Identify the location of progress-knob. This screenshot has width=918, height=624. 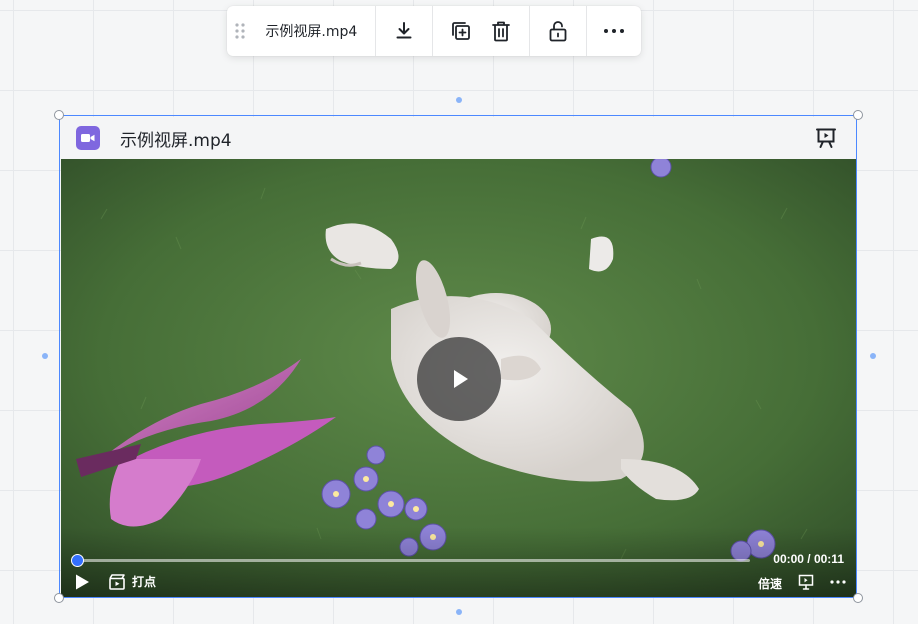
(77, 560).